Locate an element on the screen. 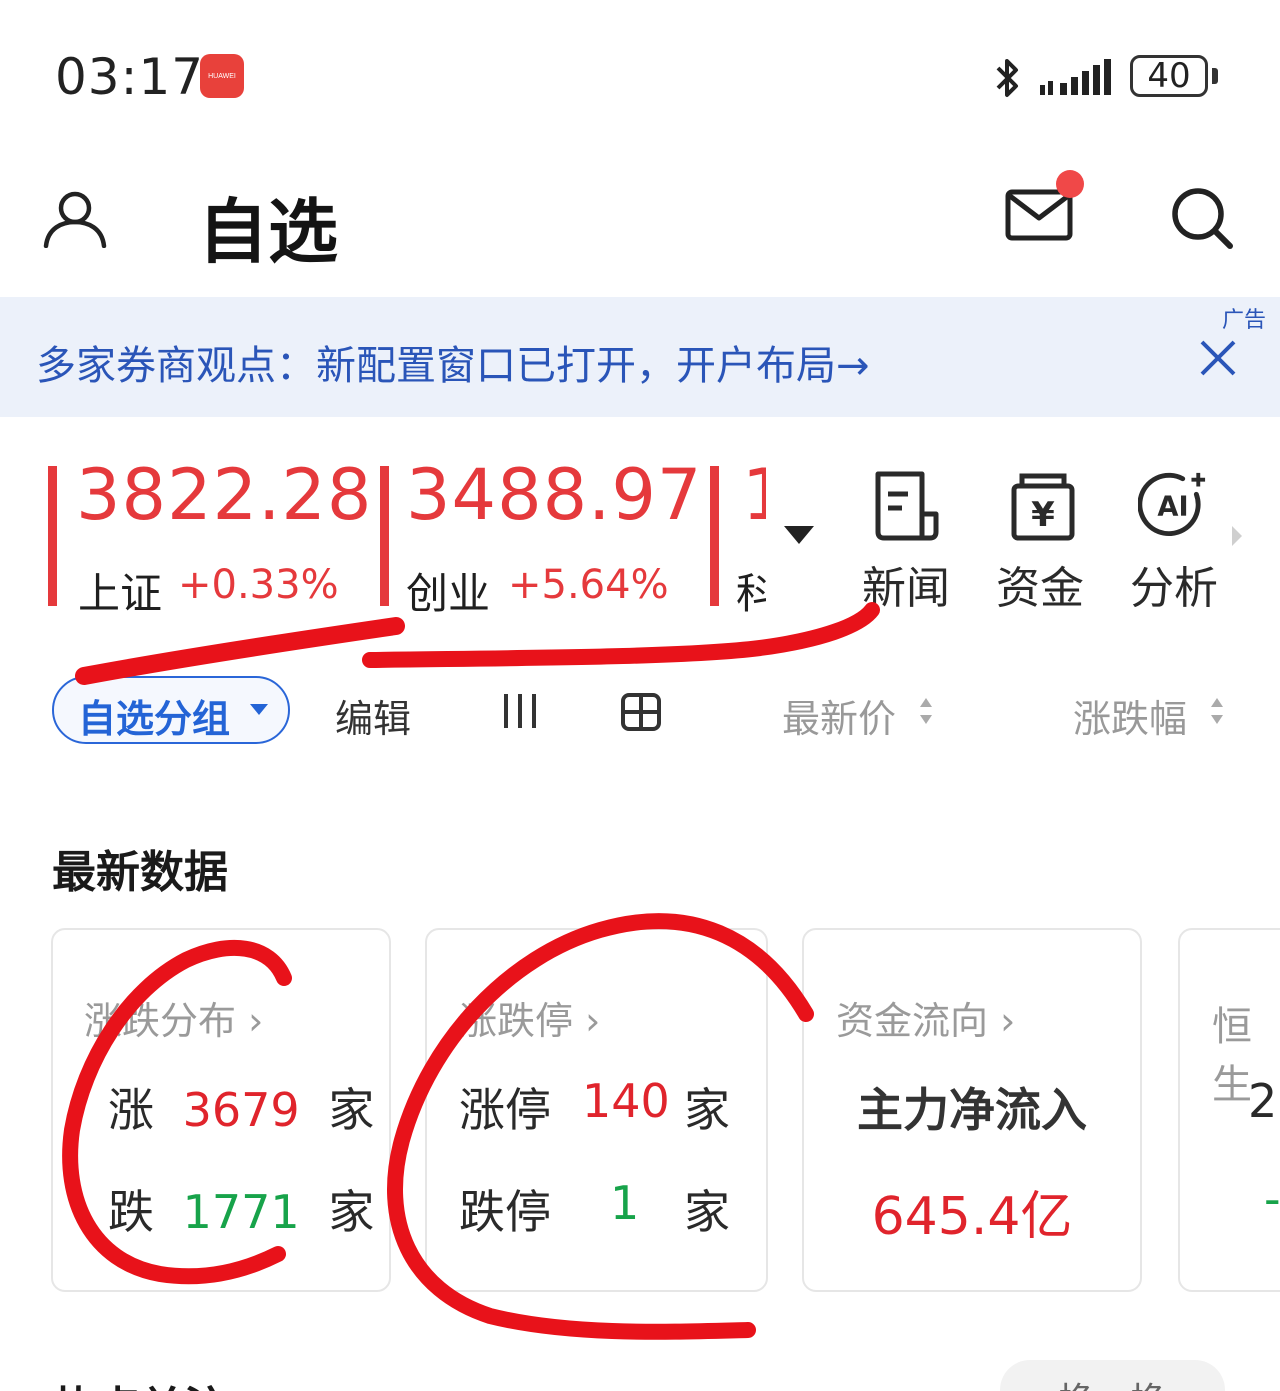  card-distribution-down-row: 跌 1771 家 is located at coordinates (241, 1209).